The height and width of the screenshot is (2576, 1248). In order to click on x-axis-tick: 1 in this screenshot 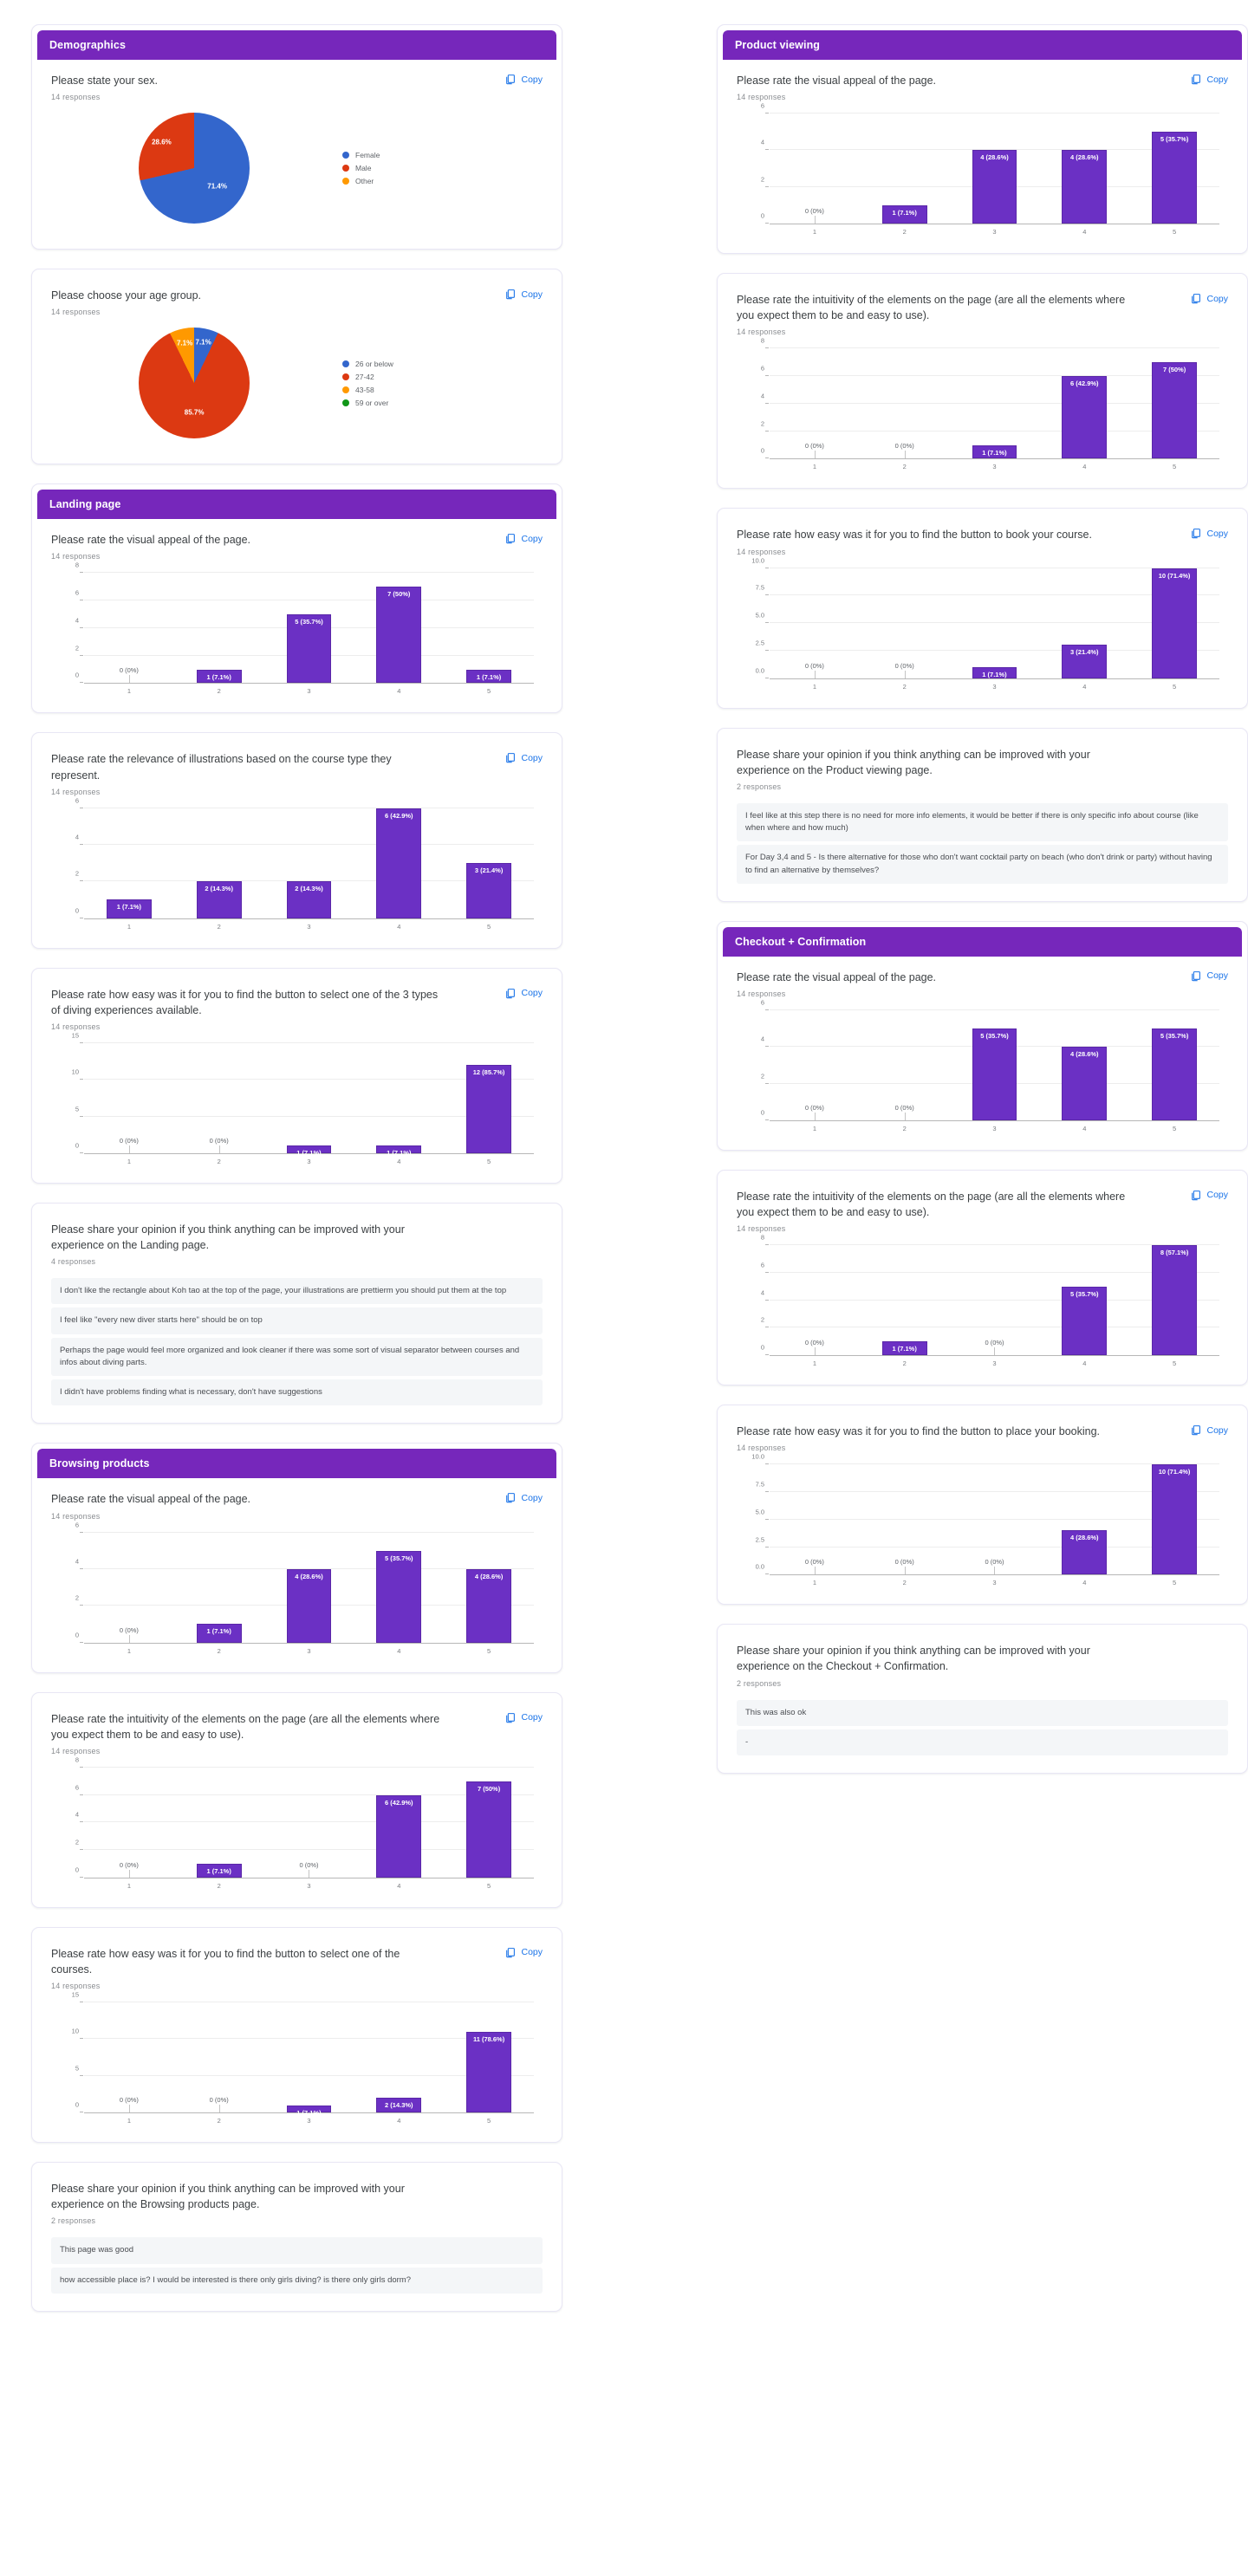, I will do `click(814, 1583)`.